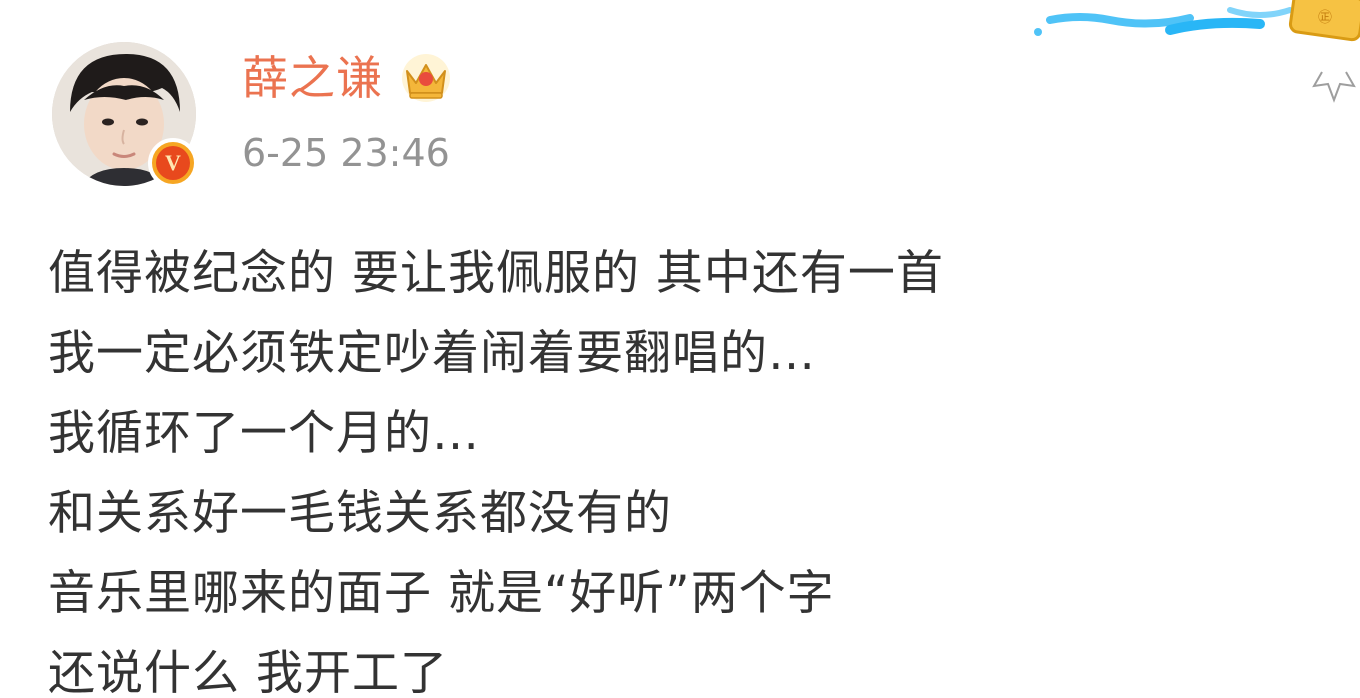  Describe the element at coordinates (312, 78) in the screenshot. I see `username: 薛之谦` at that location.